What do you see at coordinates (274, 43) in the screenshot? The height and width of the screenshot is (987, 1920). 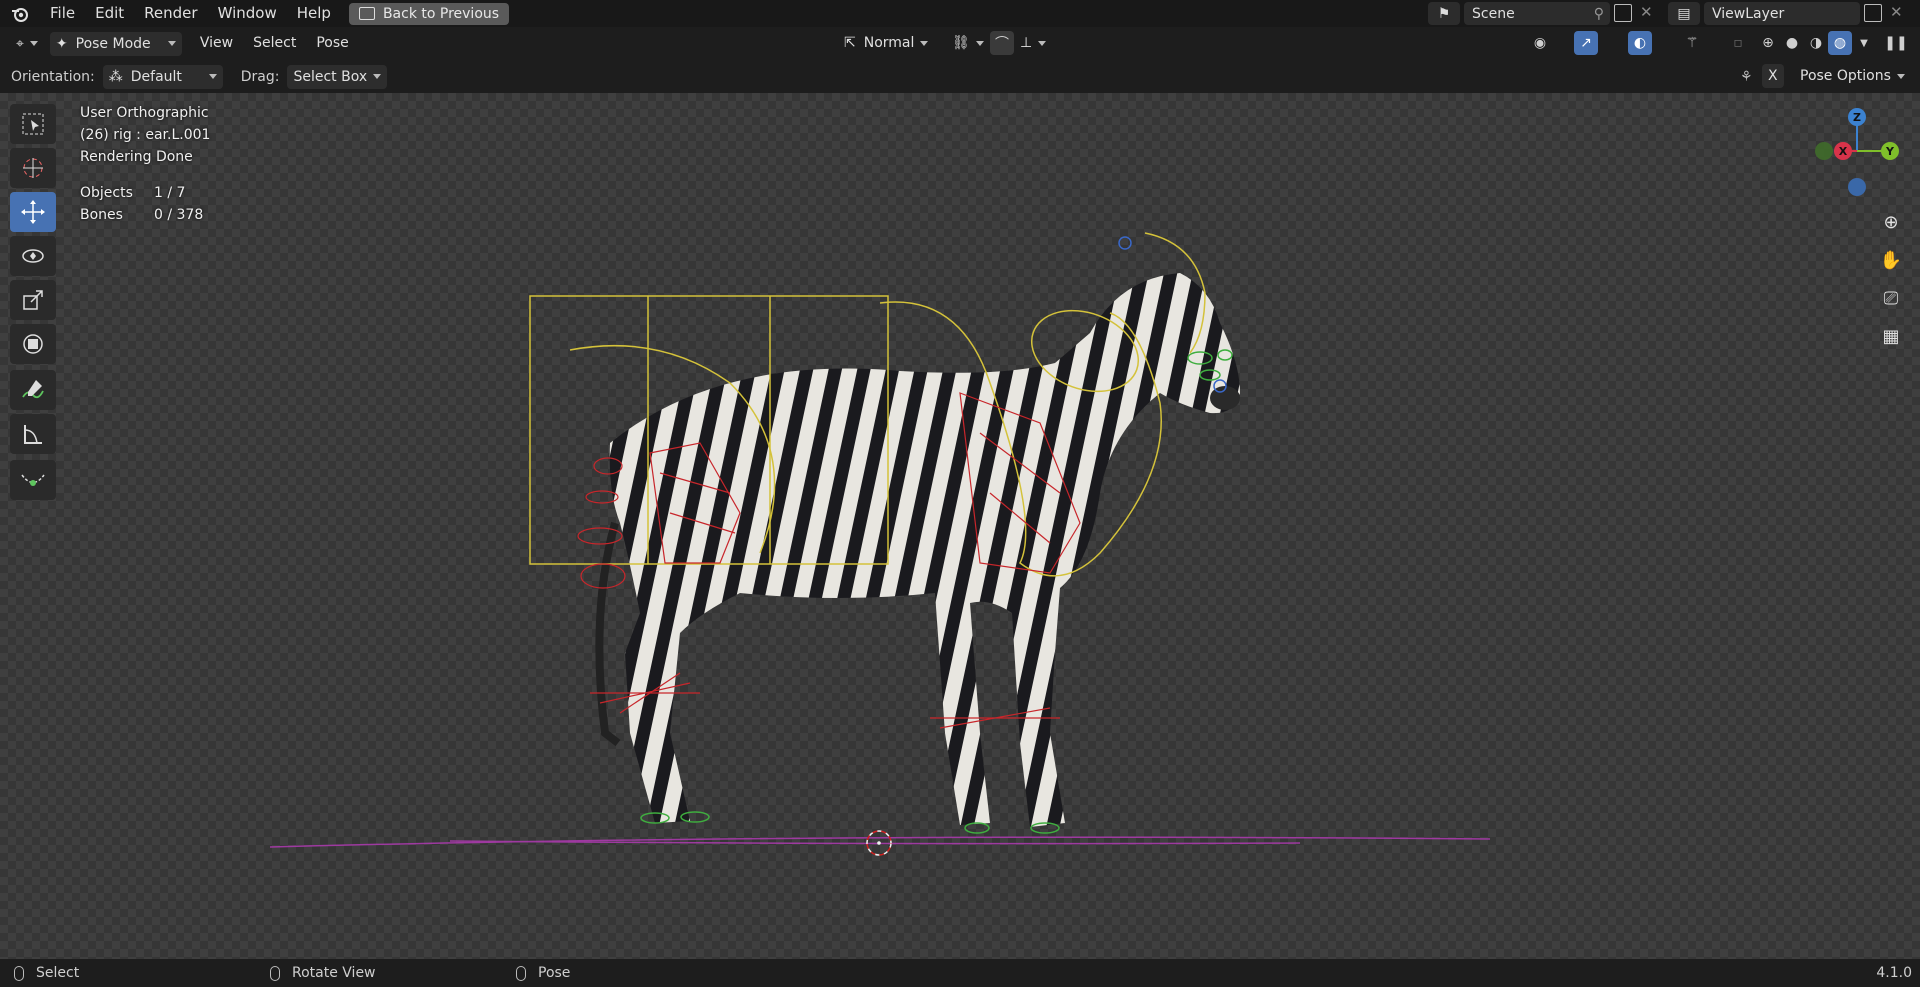 I see `menu-select: Select` at bounding box center [274, 43].